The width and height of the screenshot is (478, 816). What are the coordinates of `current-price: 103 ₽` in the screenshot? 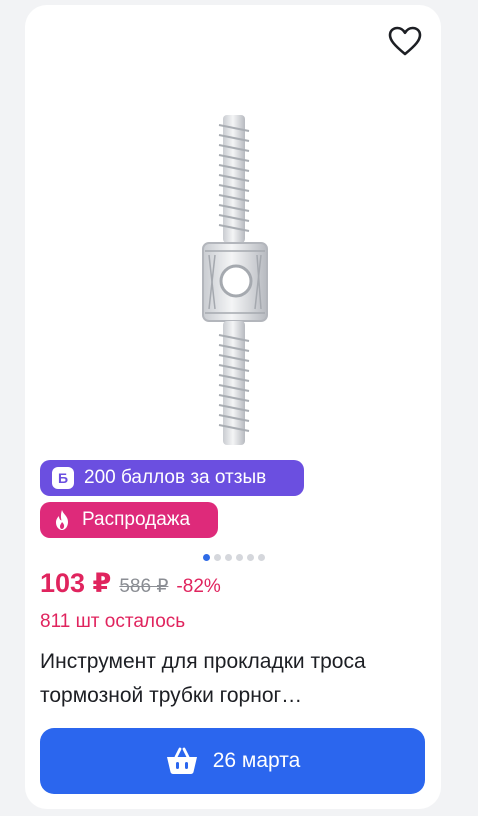 It's located at (76, 583).